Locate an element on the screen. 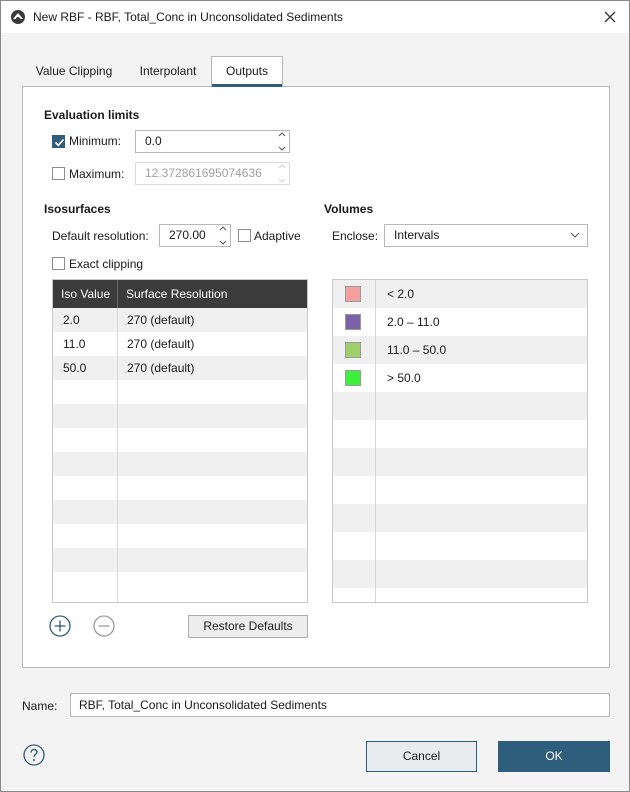 The image size is (630, 792). volume-row: > 50.0 is located at coordinates (460, 378).